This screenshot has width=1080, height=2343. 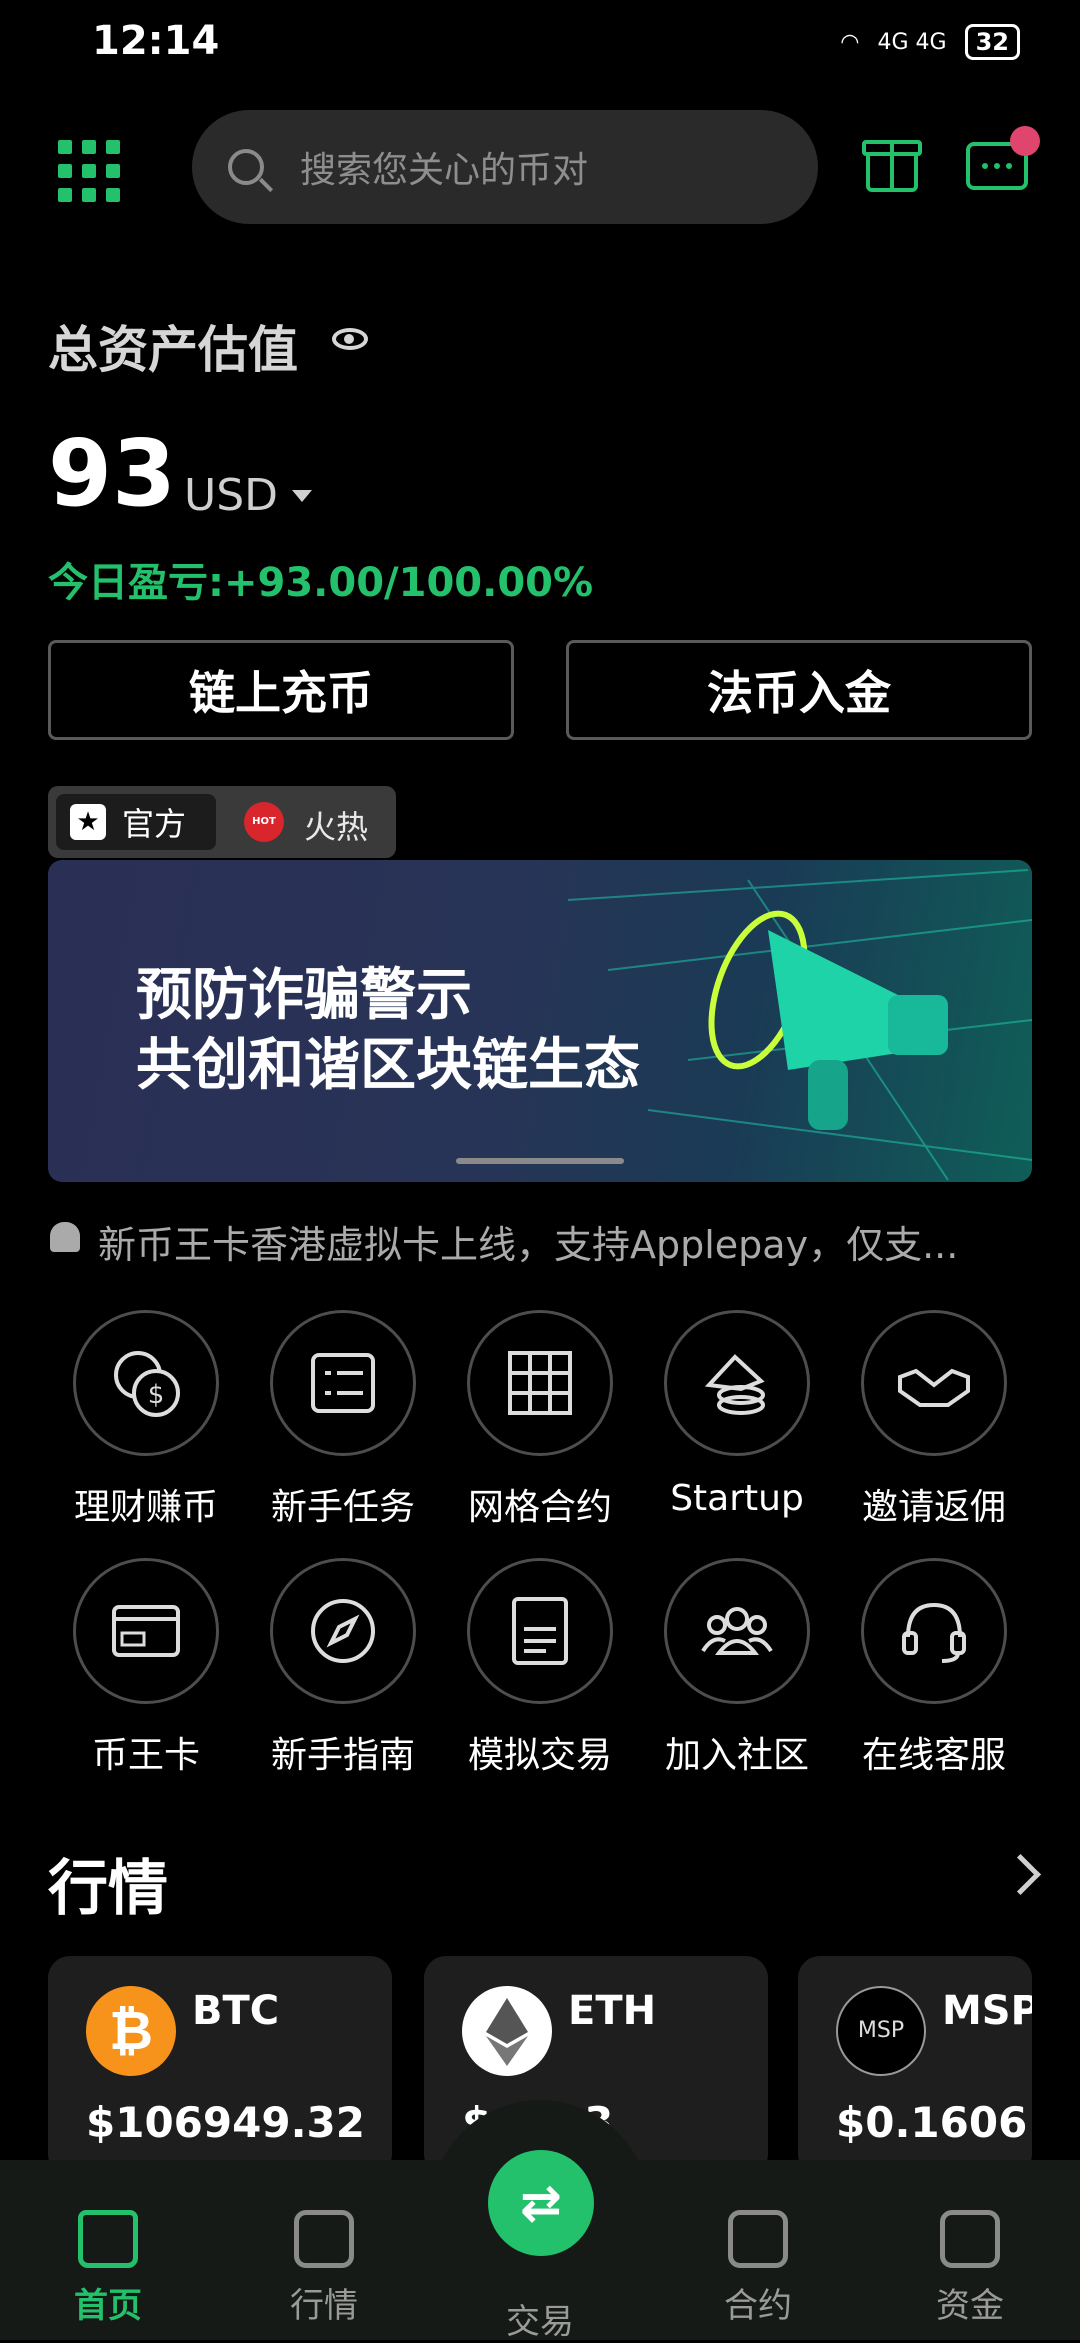 I want to click on bell-icon, so click(x=65, y=1237).